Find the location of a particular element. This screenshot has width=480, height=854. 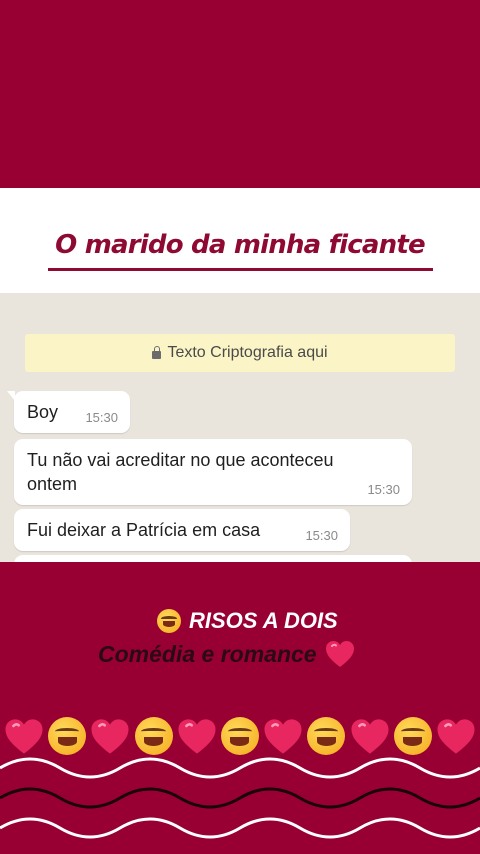

brand-name-line: RISOS A DOIS is located at coordinates (247, 621).